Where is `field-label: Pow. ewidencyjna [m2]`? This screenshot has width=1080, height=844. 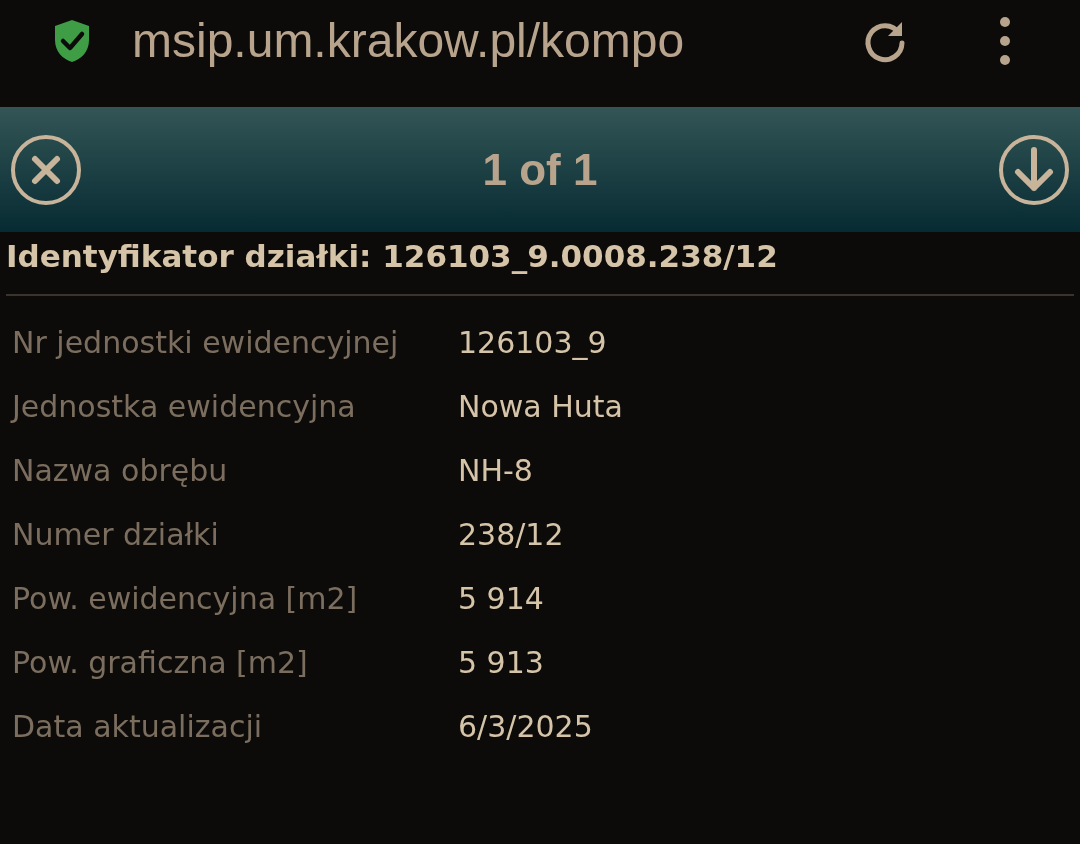 field-label: Pow. ewidencyjna [m2] is located at coordinates (185, 598).